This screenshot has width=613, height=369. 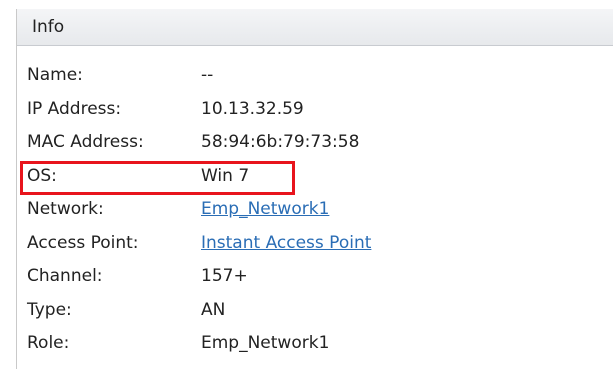 What do you see at coordinates (65, 276) in the screenshot?
I see `channel-label: Channel:` at bounding box center [65, 276].